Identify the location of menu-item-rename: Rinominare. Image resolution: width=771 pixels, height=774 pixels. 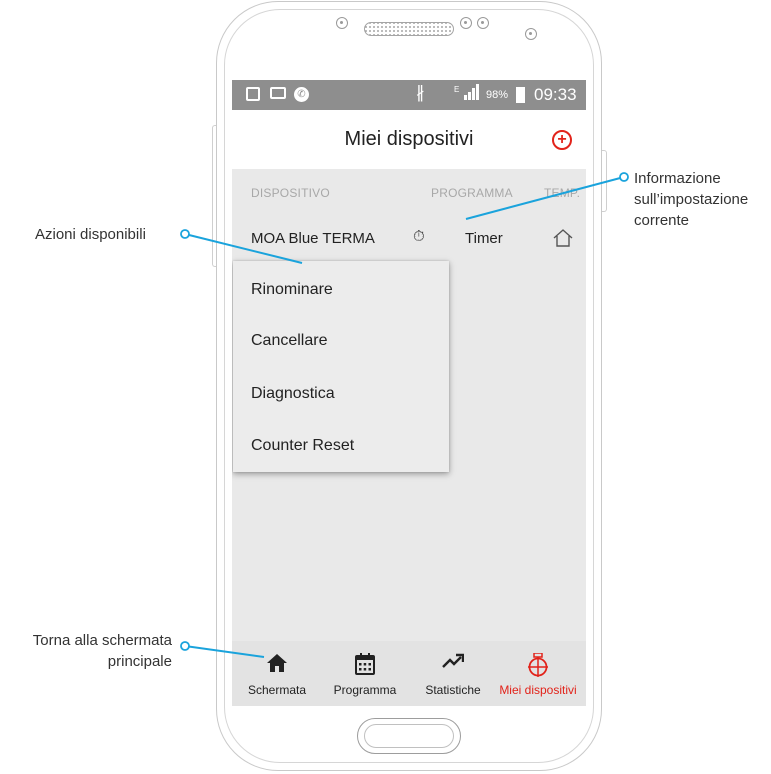
(292, 290).